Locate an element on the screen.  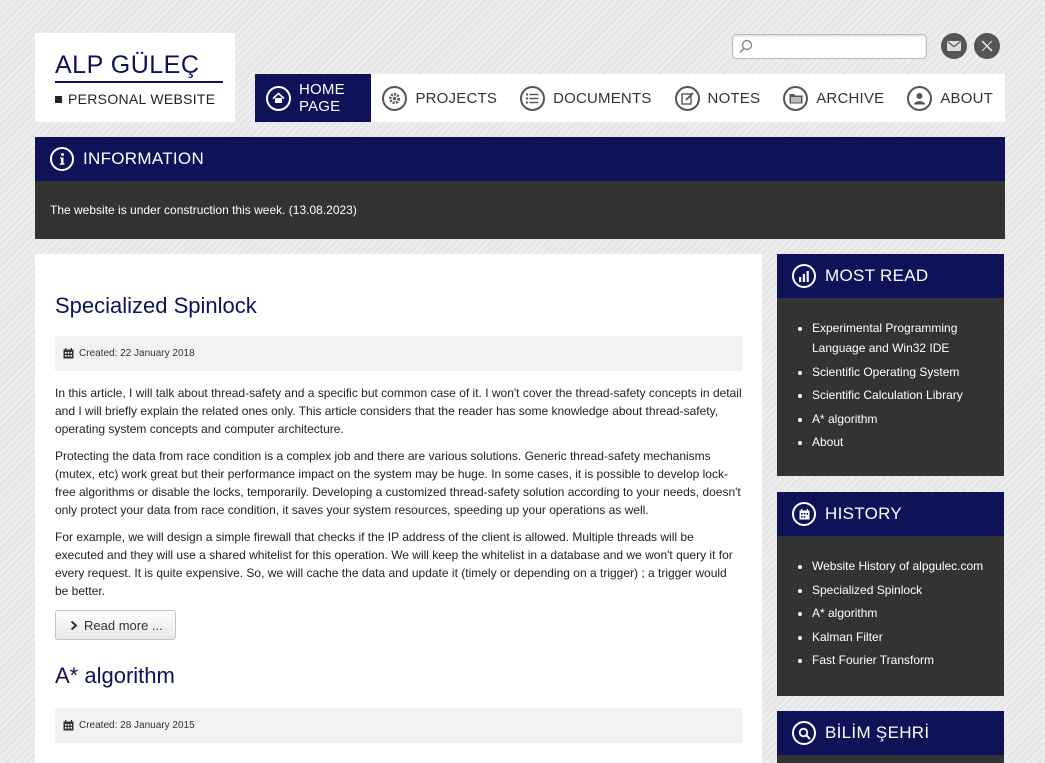
site-logo: ALP GÜLEÇ PERSONAL WEBSITE is located at coordinates (135, 77).